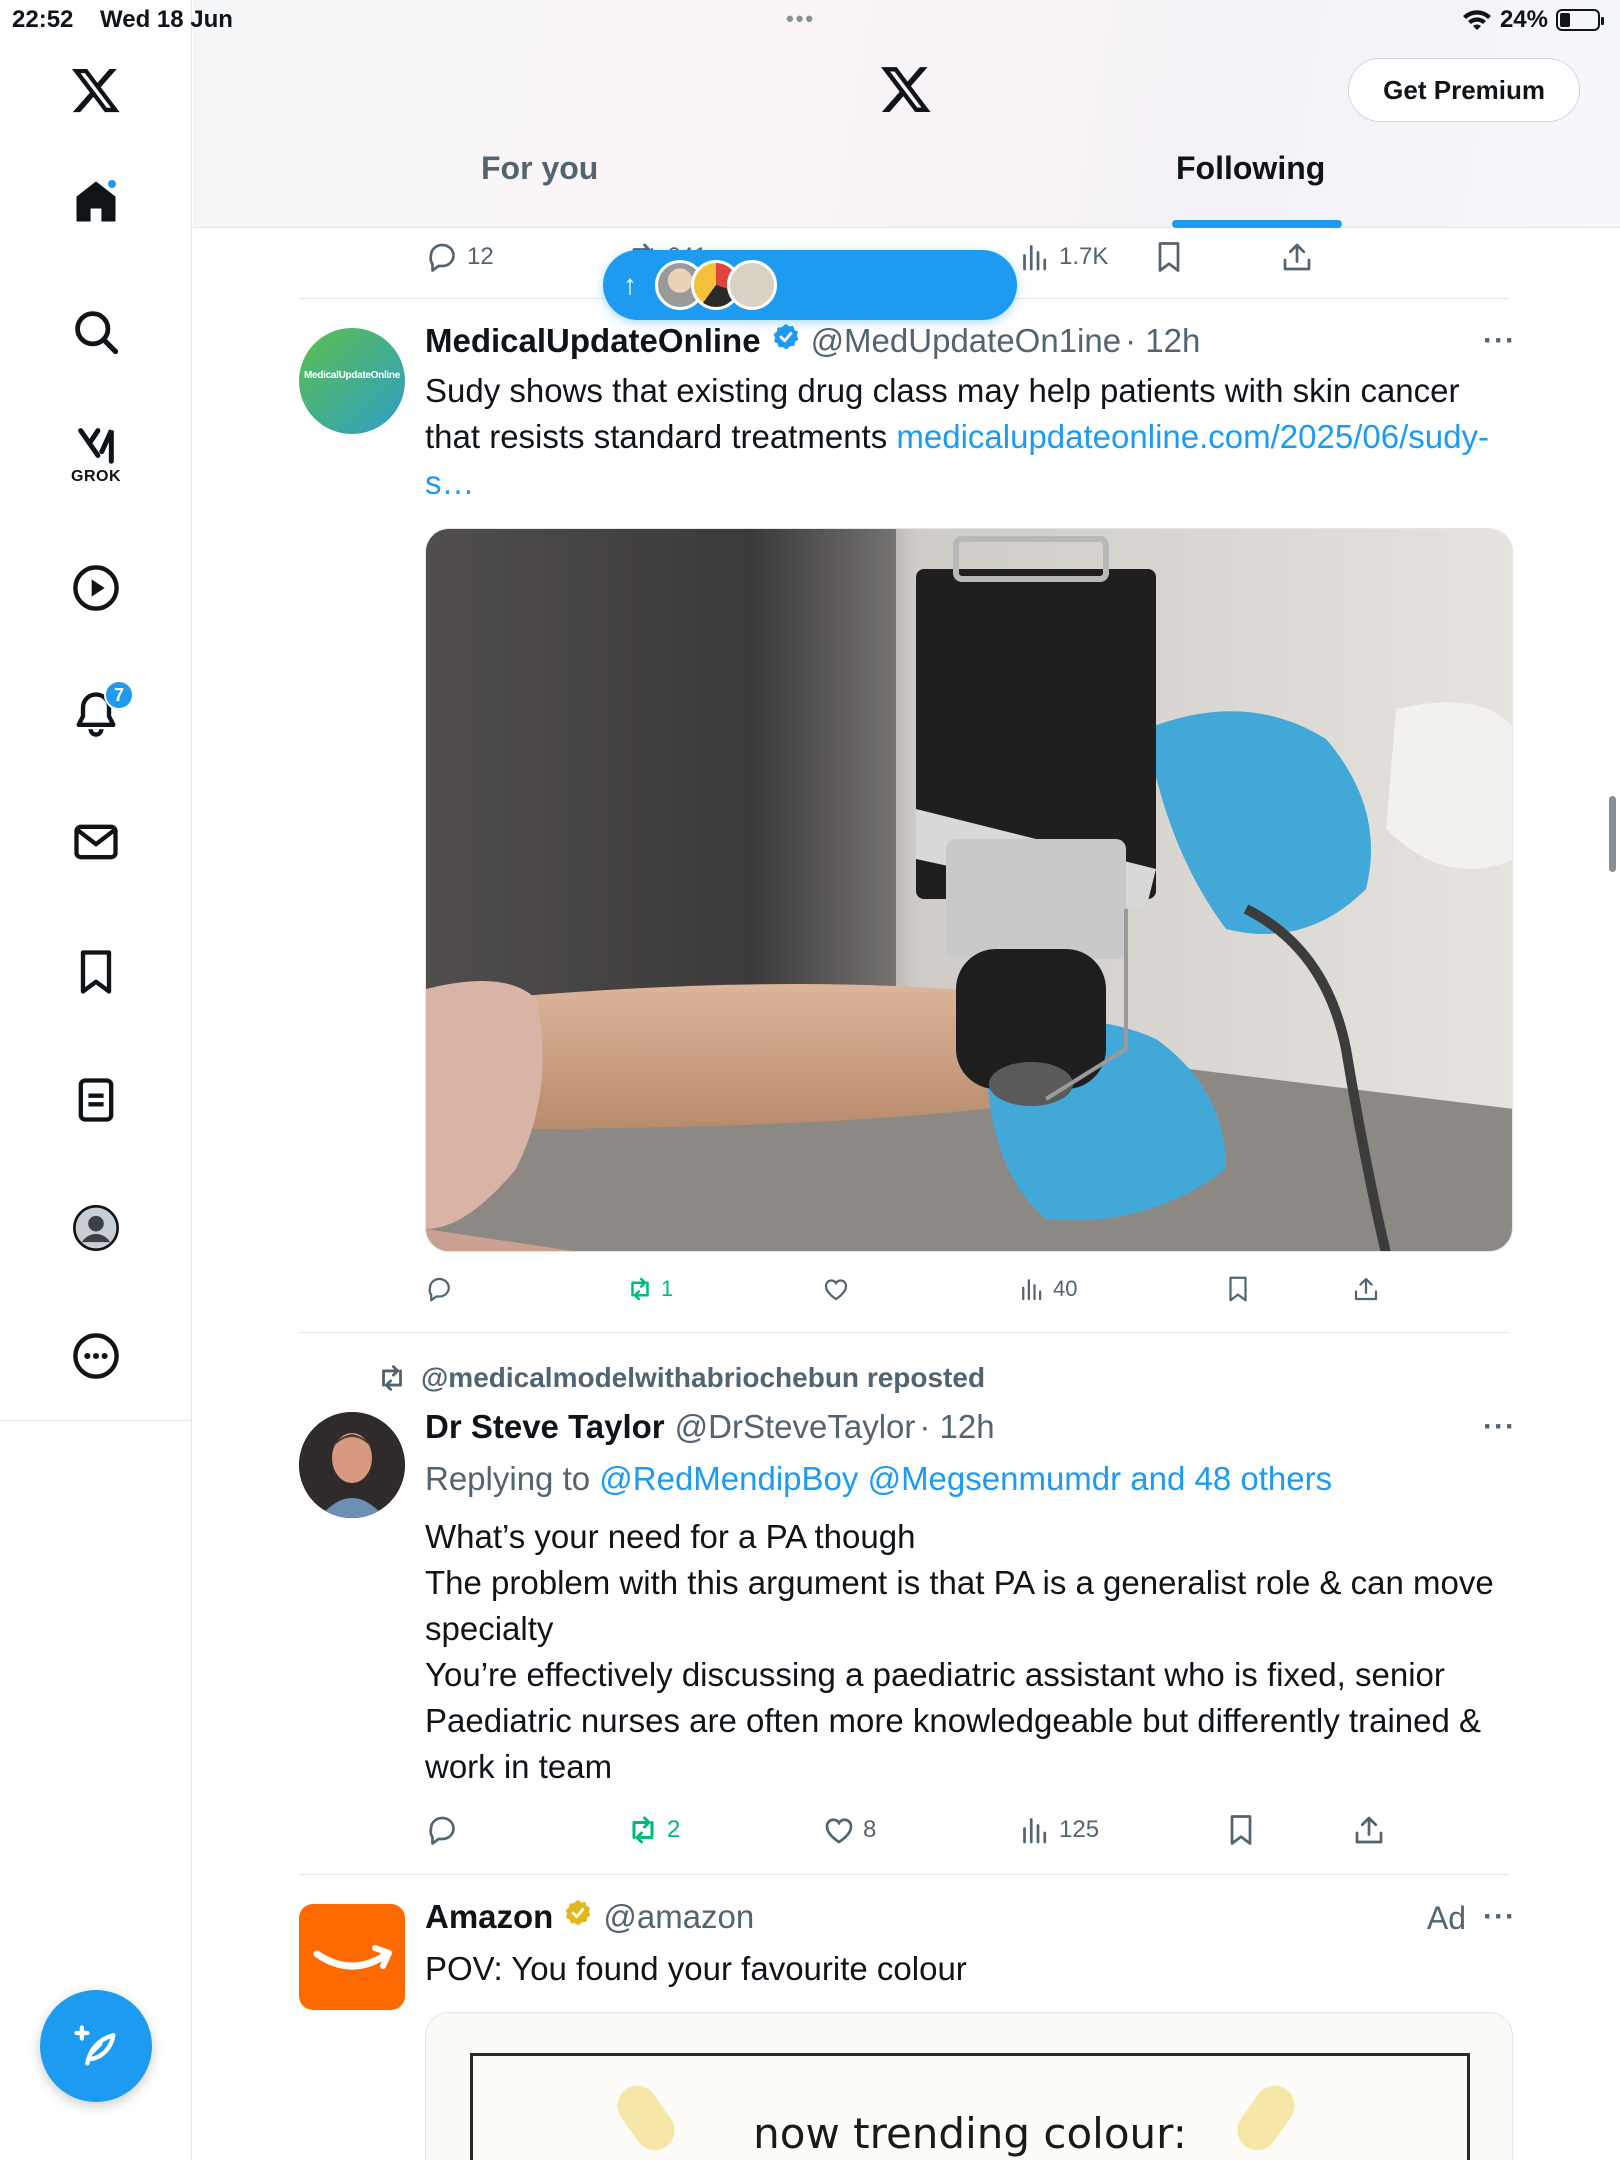 The image size is (1620, 2160). I want to click on compose-feather-icon, so click(95, 2045).